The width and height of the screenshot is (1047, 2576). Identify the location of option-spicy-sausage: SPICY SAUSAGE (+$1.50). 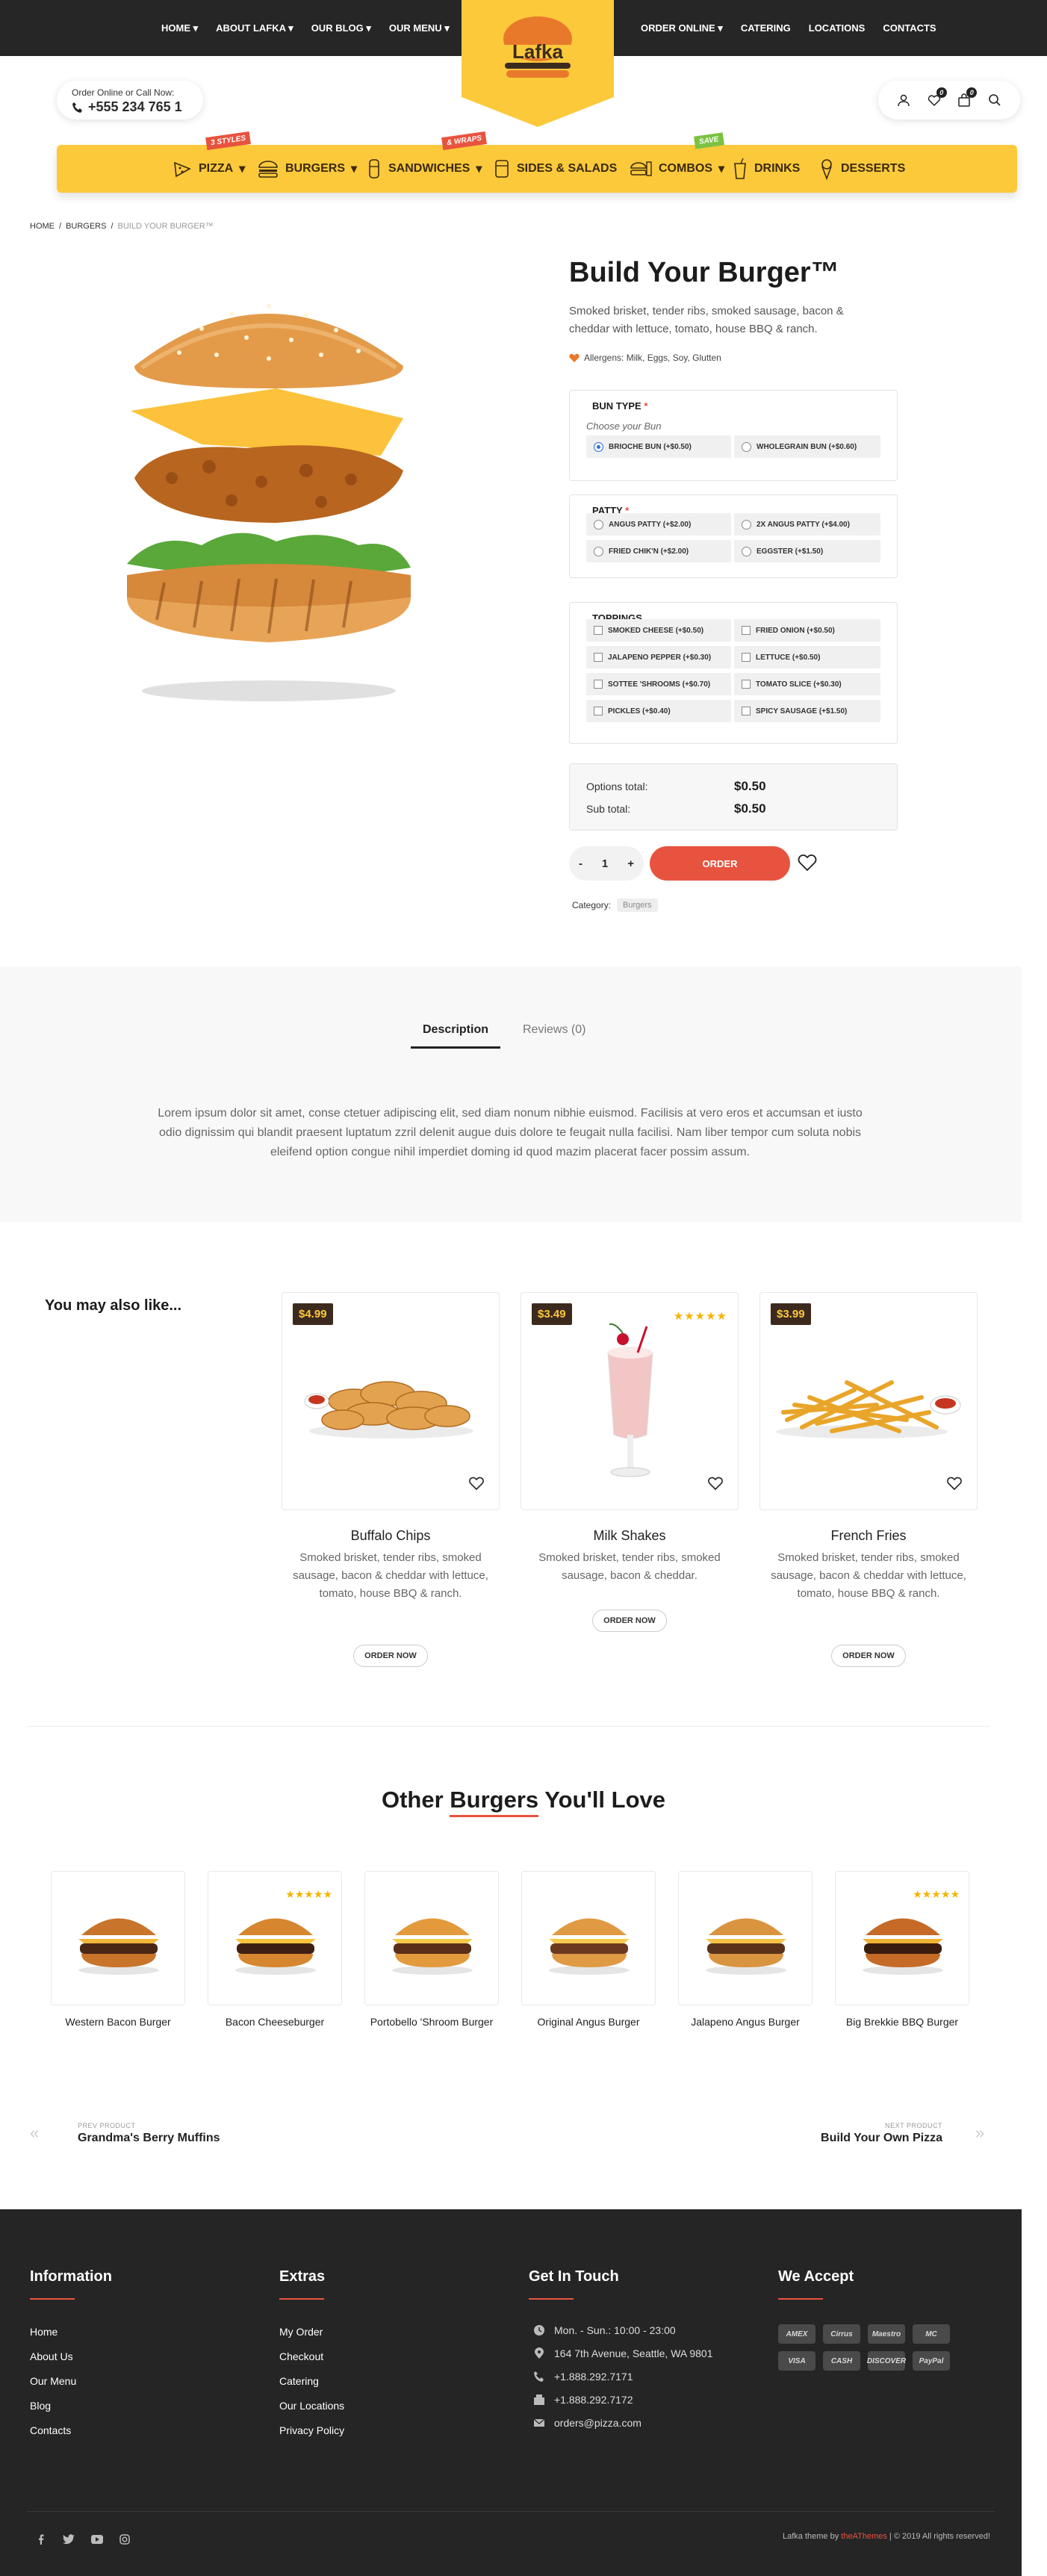
(807, 711).